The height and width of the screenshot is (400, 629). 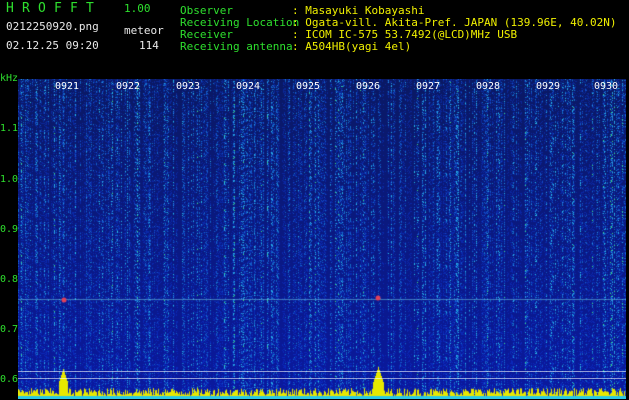 What do you see at coordinates (488, 86) in the screenshot?
I see `x-tick-label: 0928` at bounding box center [488, 86].